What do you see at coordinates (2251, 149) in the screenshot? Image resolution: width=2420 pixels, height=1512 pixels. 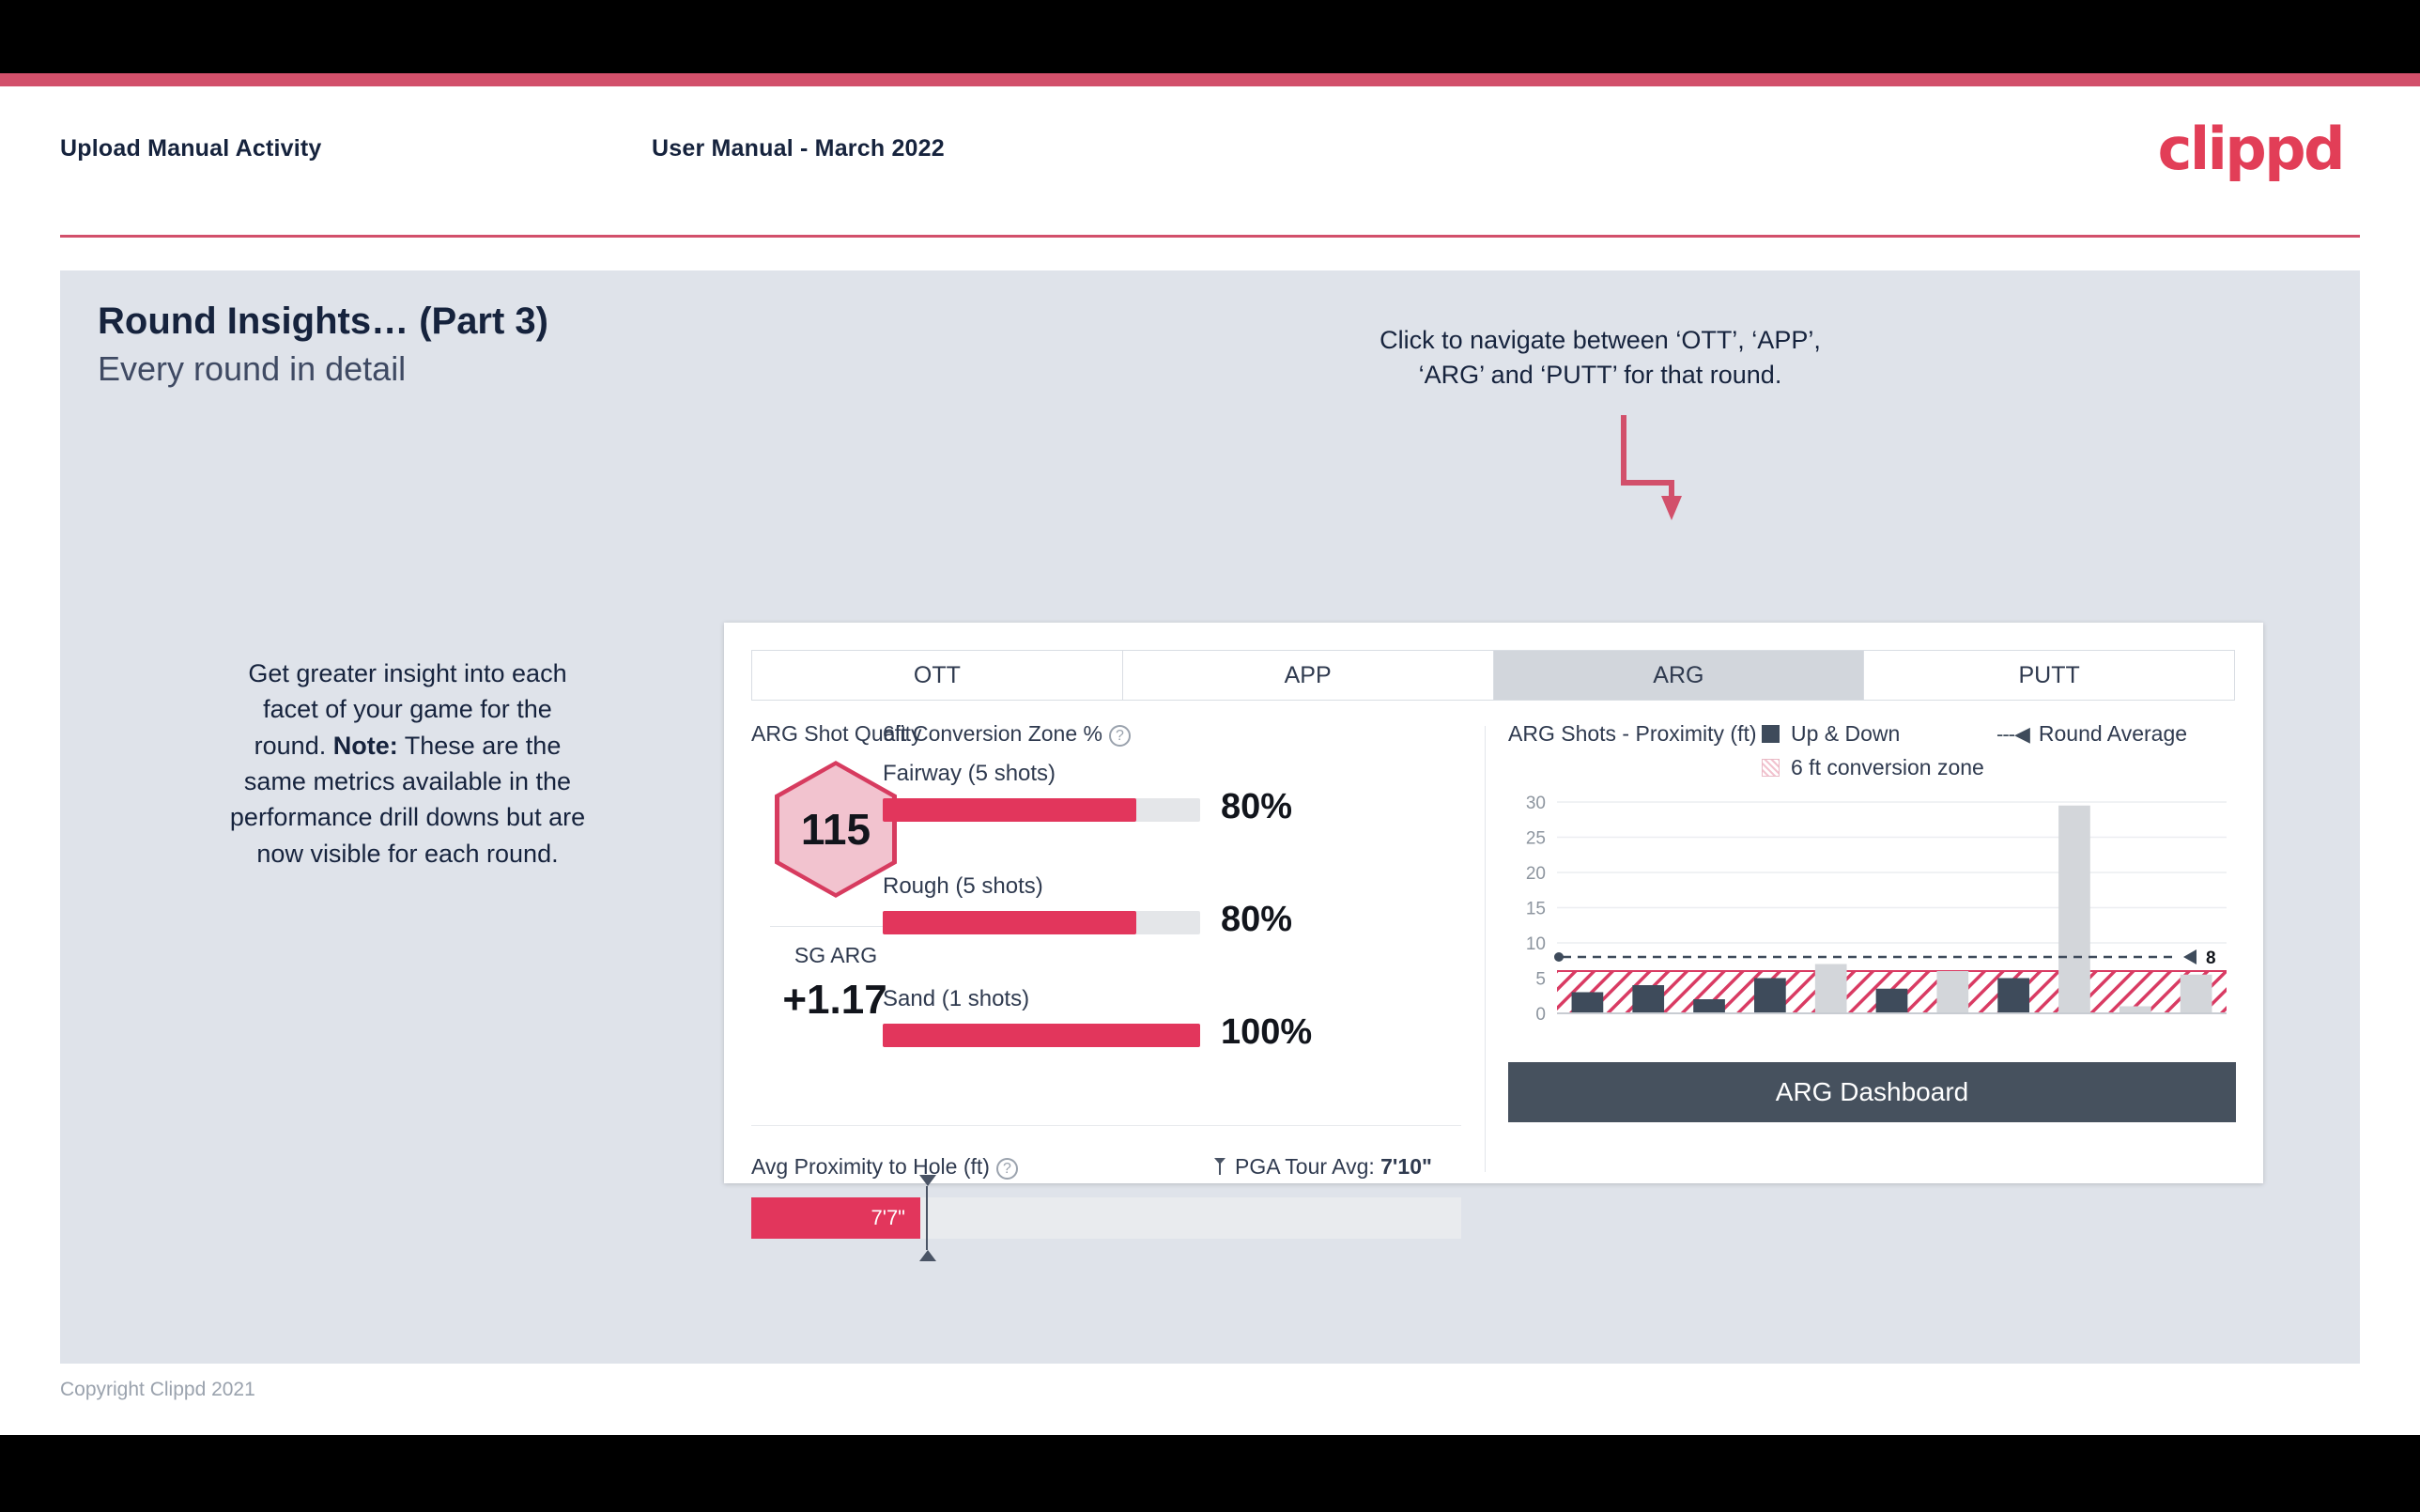 I see `clippd-logo: clippd` at bounding box center [2251, 149].